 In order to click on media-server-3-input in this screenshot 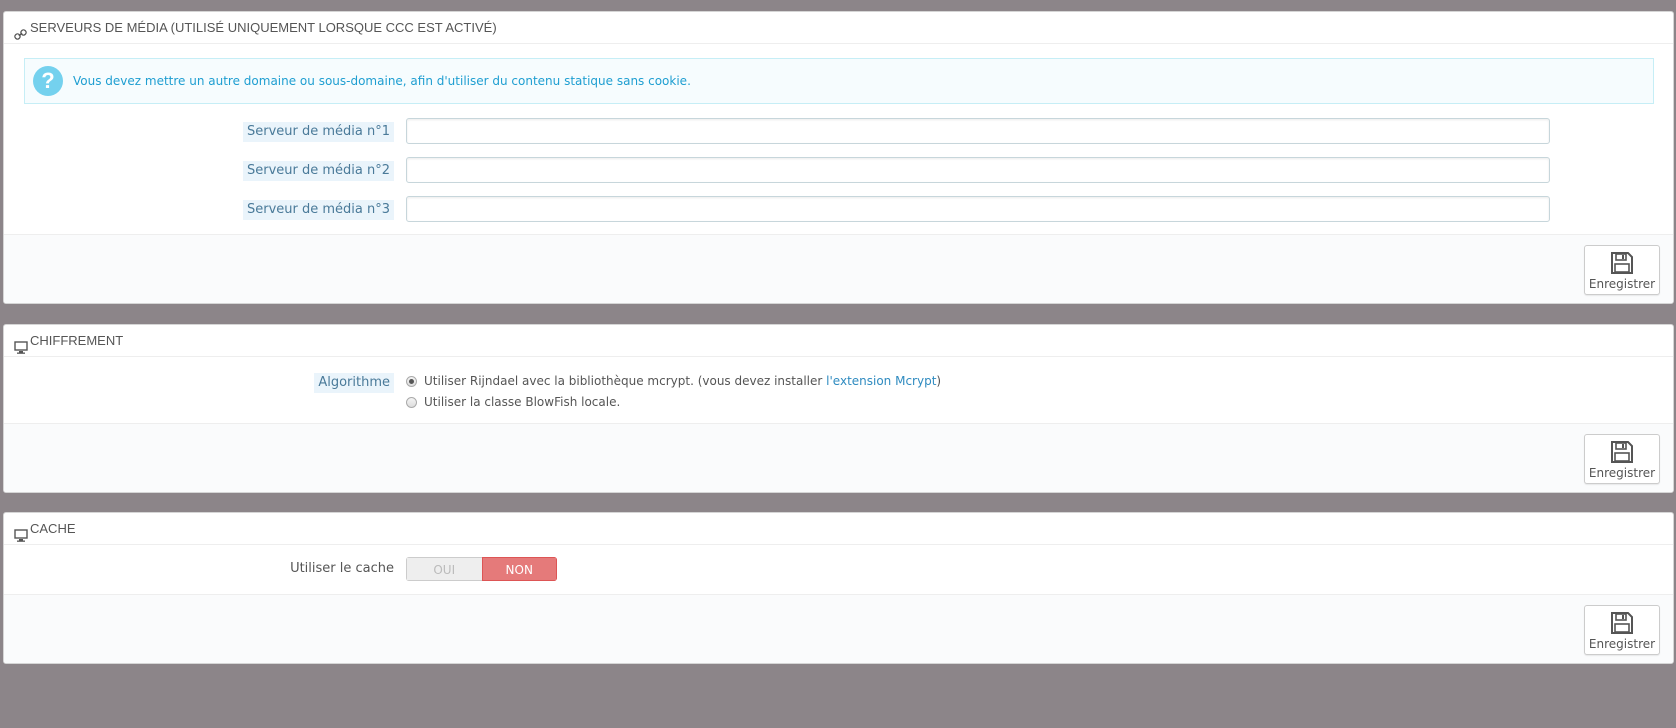, I will do `click(978, 209)`.